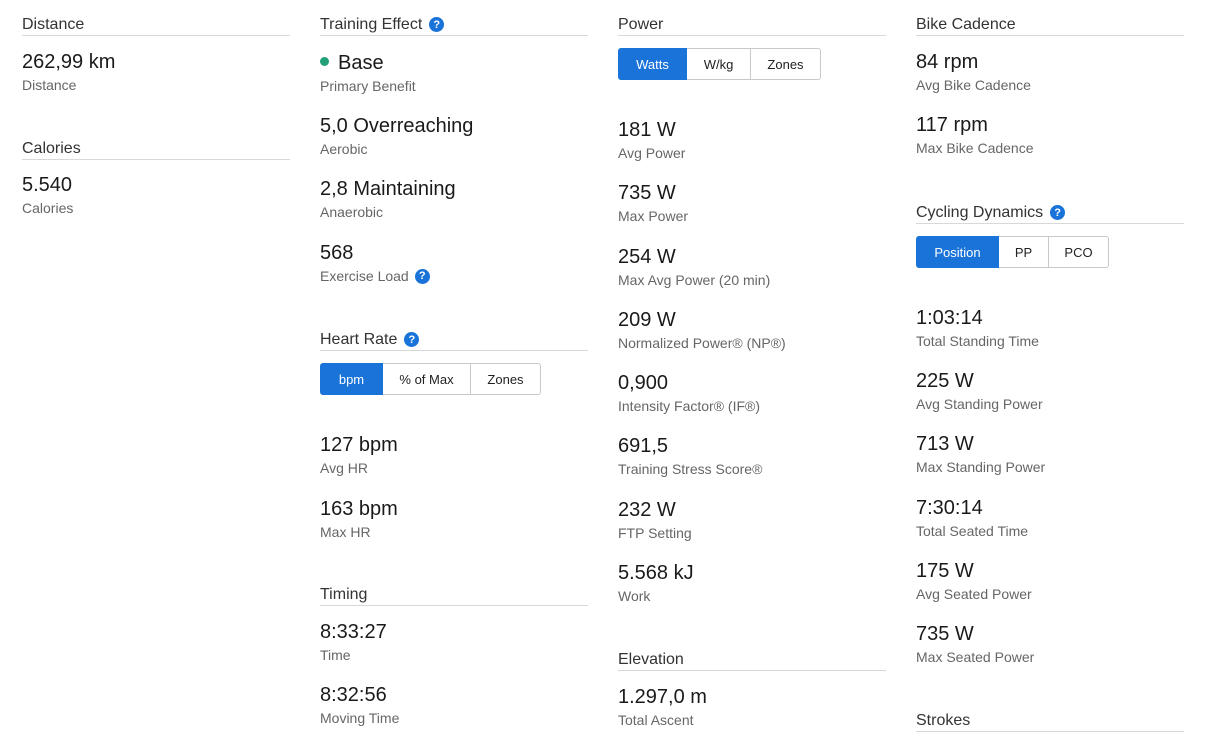 Image resolution: width=1225 pixels, height=736 pixels. Describe the element at coordinates (324, 62) in the screenshot. I see `benefit-dot-icon` at that location.